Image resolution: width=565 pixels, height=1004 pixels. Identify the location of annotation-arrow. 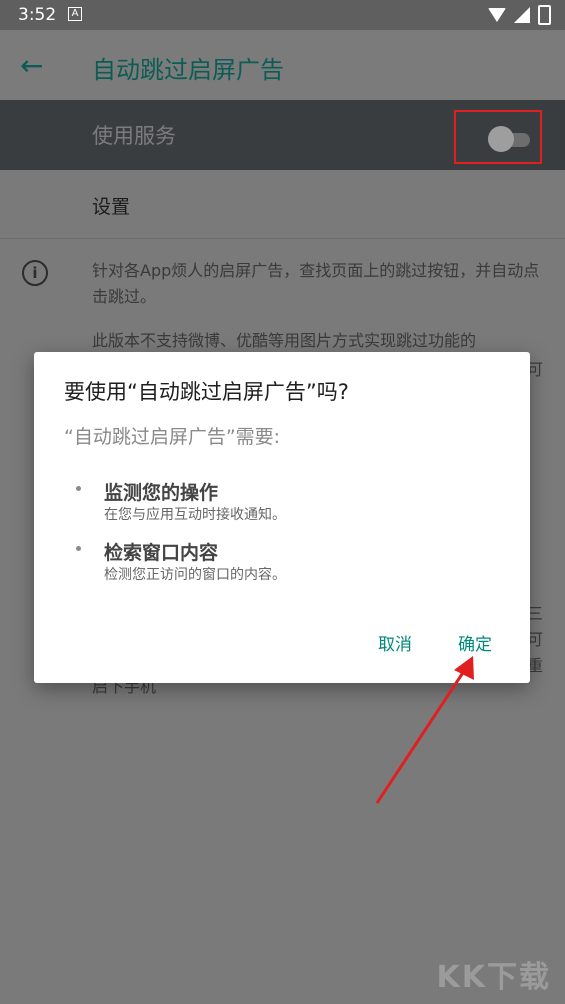
(424, 730).